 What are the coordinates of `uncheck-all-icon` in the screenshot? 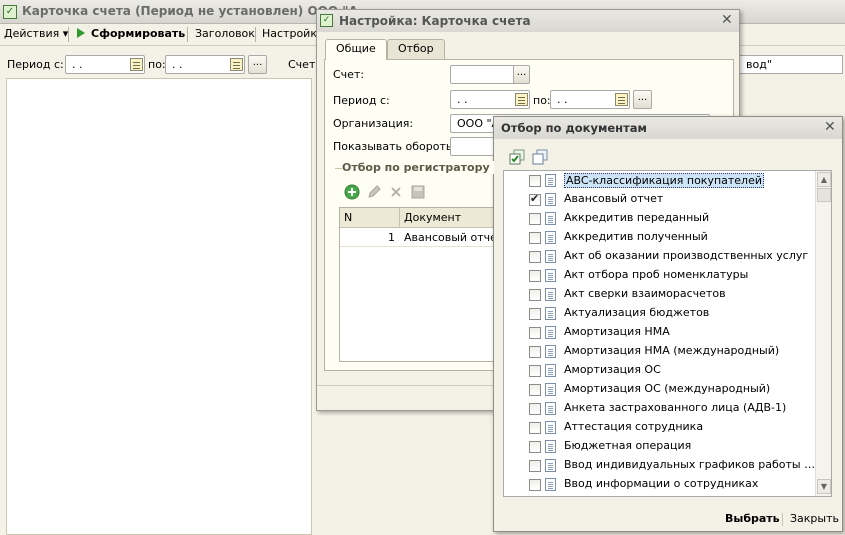 It's located at (540, 157).